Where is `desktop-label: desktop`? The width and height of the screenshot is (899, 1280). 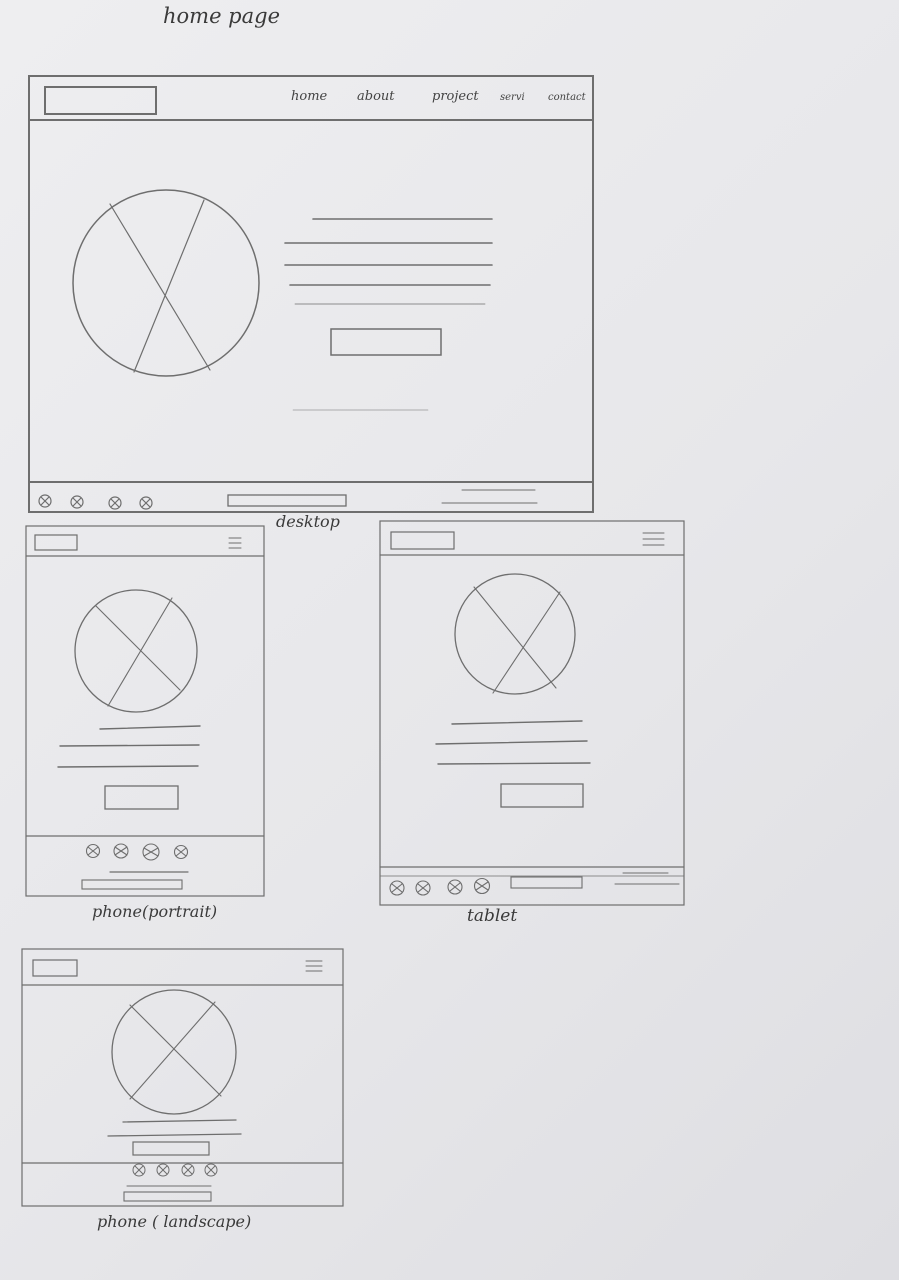 desktop-label: desktop is located at coordinates (308, 521).